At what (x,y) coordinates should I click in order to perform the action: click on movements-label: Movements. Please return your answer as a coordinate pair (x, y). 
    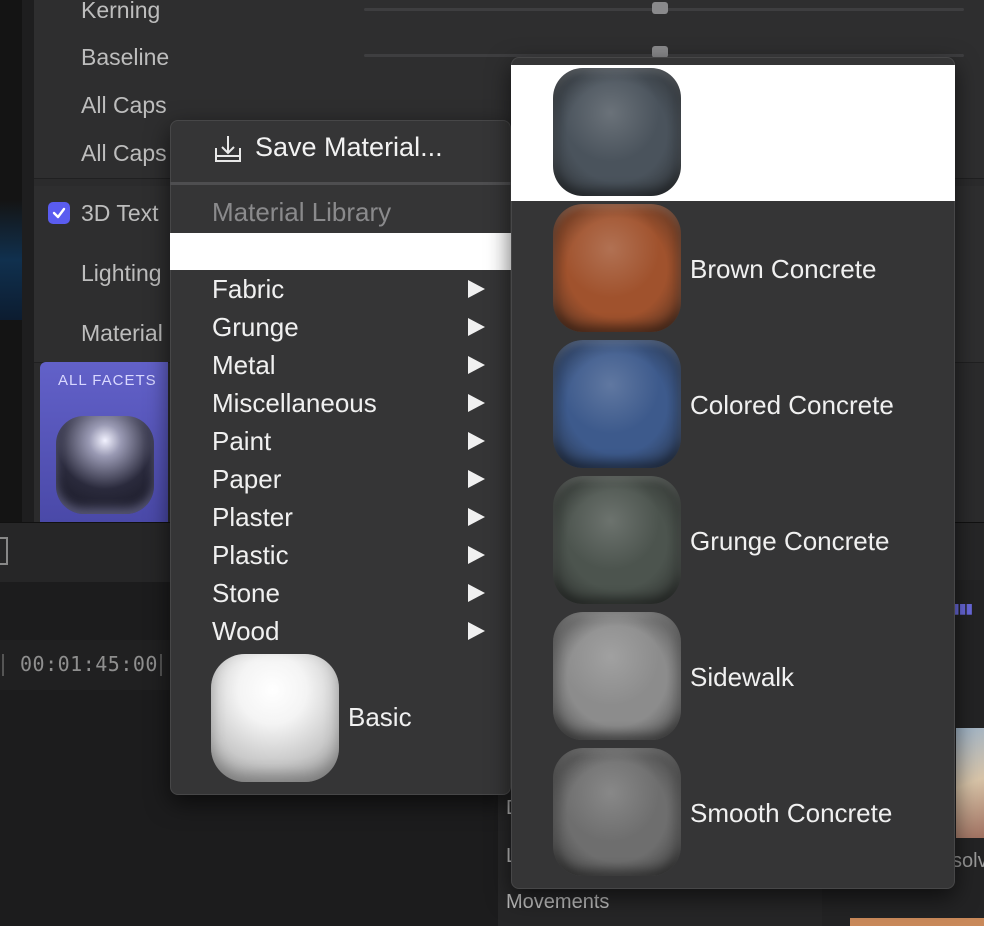
    Looking at the image, I should click on (557, 902).